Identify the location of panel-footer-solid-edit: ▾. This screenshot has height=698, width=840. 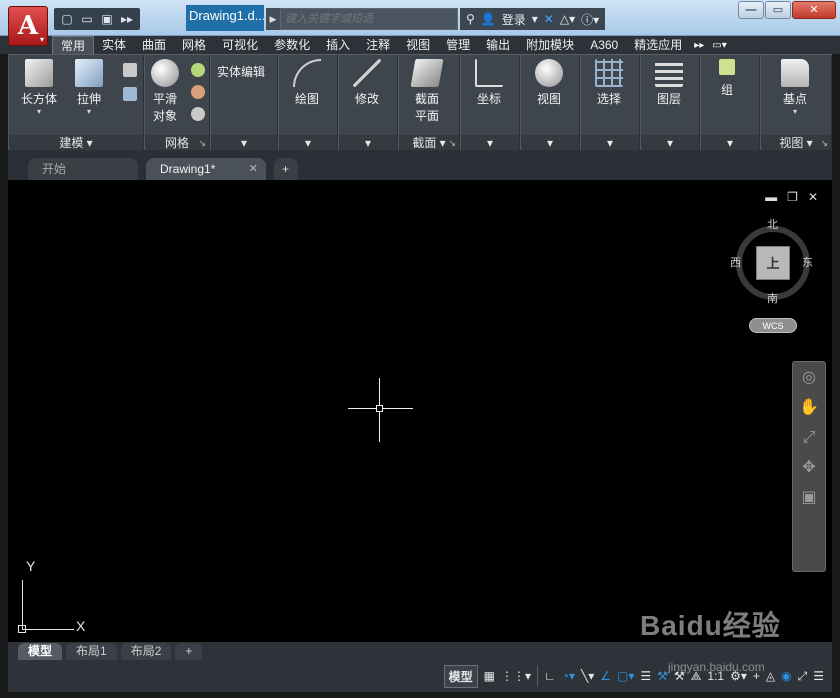
(244, 143).